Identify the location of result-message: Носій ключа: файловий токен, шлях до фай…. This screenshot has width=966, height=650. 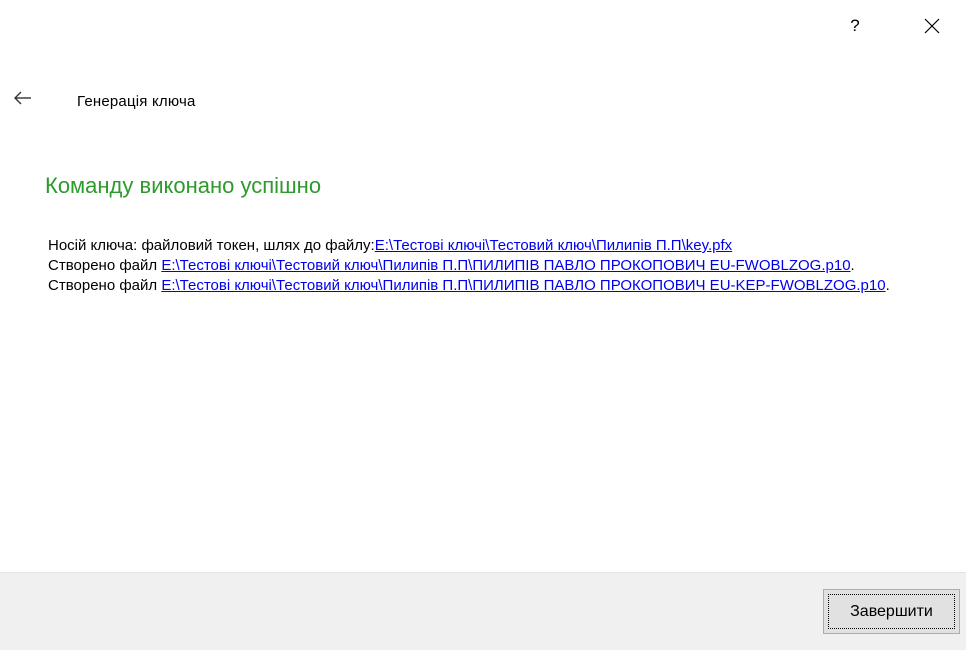
(500, 266).